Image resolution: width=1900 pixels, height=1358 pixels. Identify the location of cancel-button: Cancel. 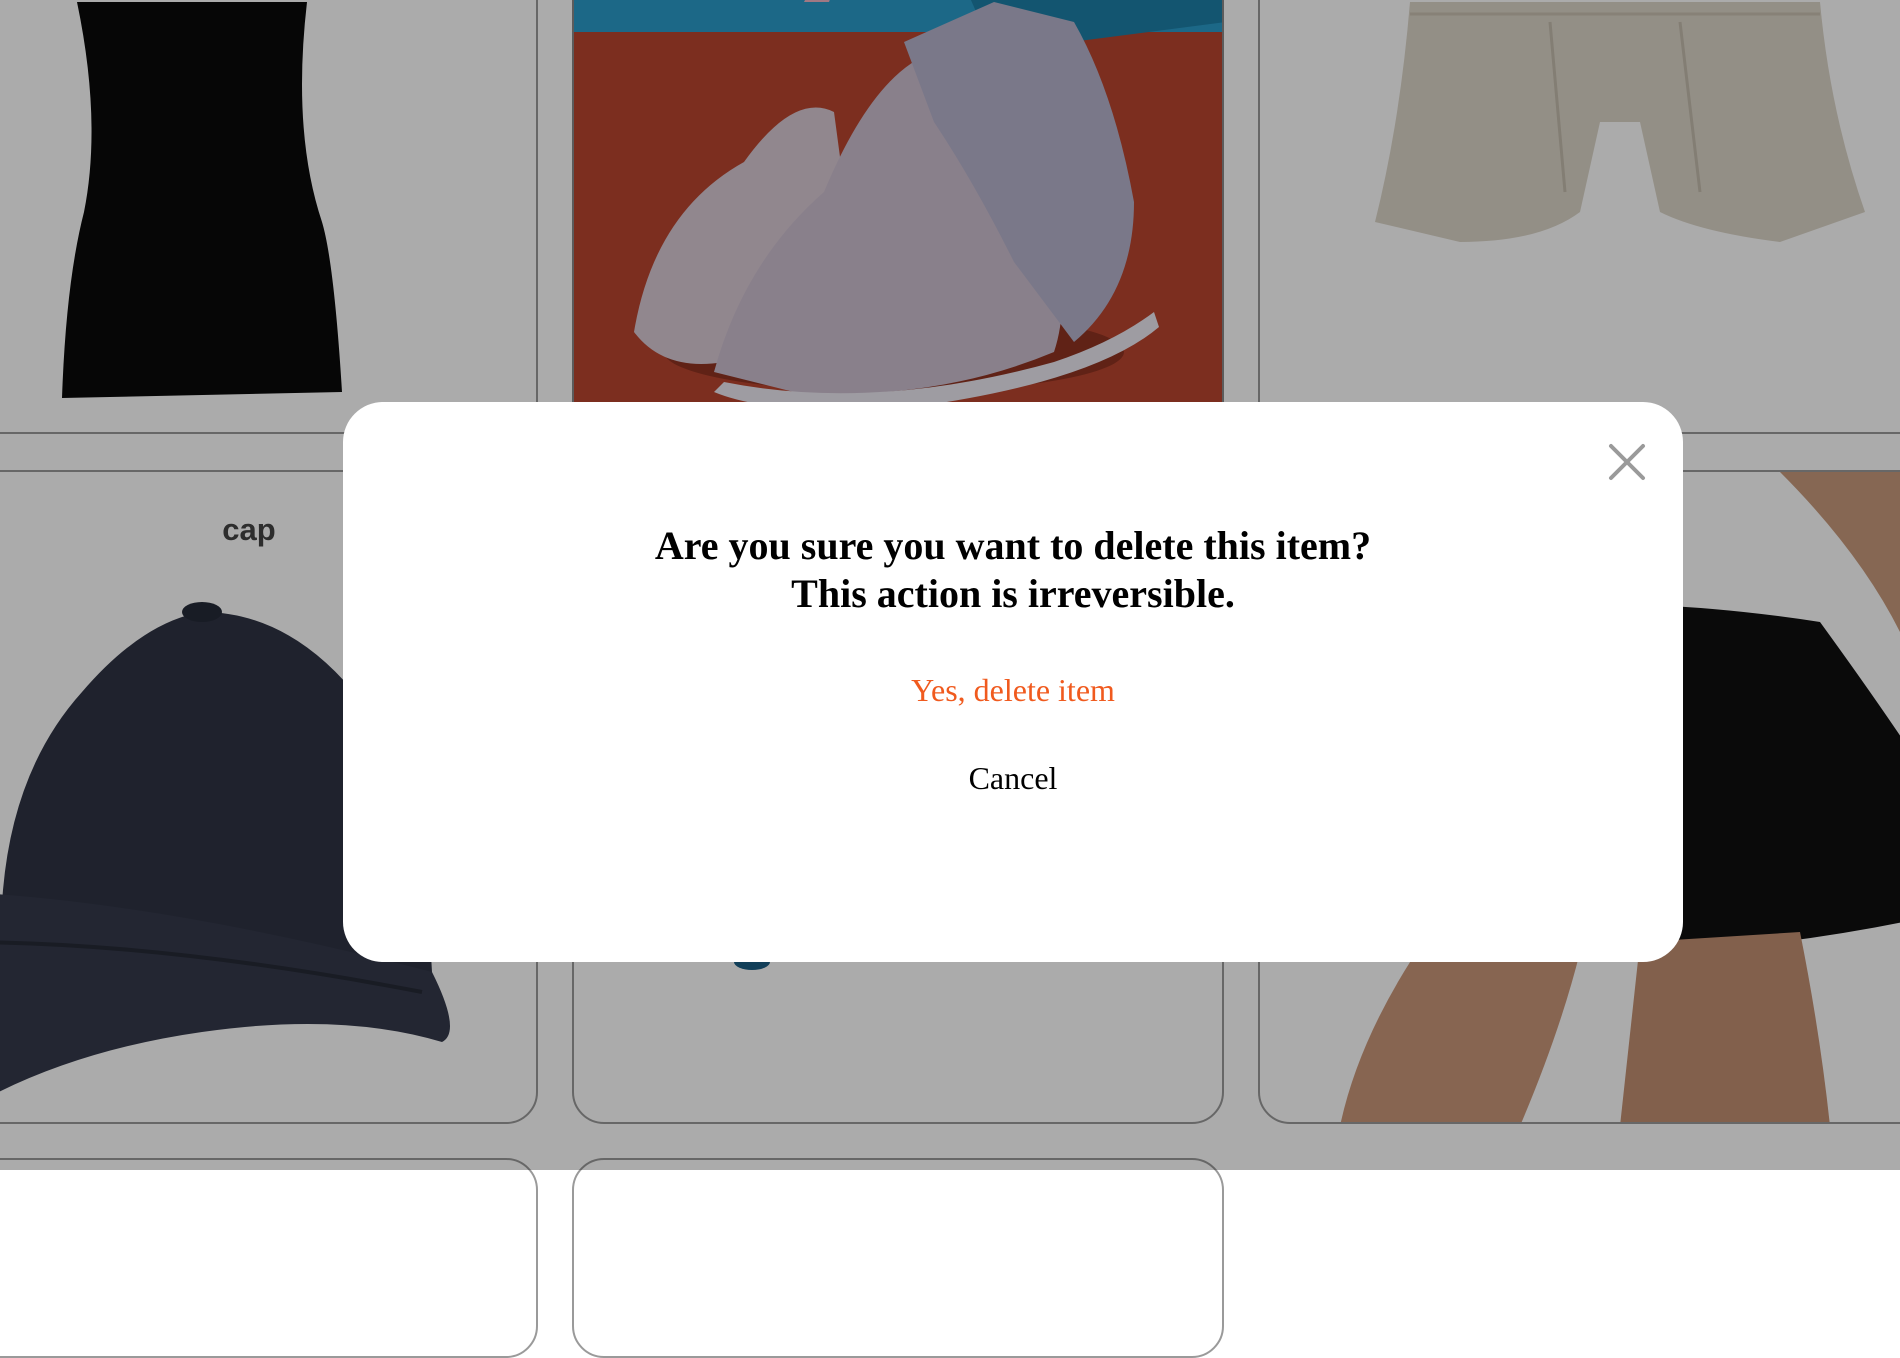
(1013, 778).